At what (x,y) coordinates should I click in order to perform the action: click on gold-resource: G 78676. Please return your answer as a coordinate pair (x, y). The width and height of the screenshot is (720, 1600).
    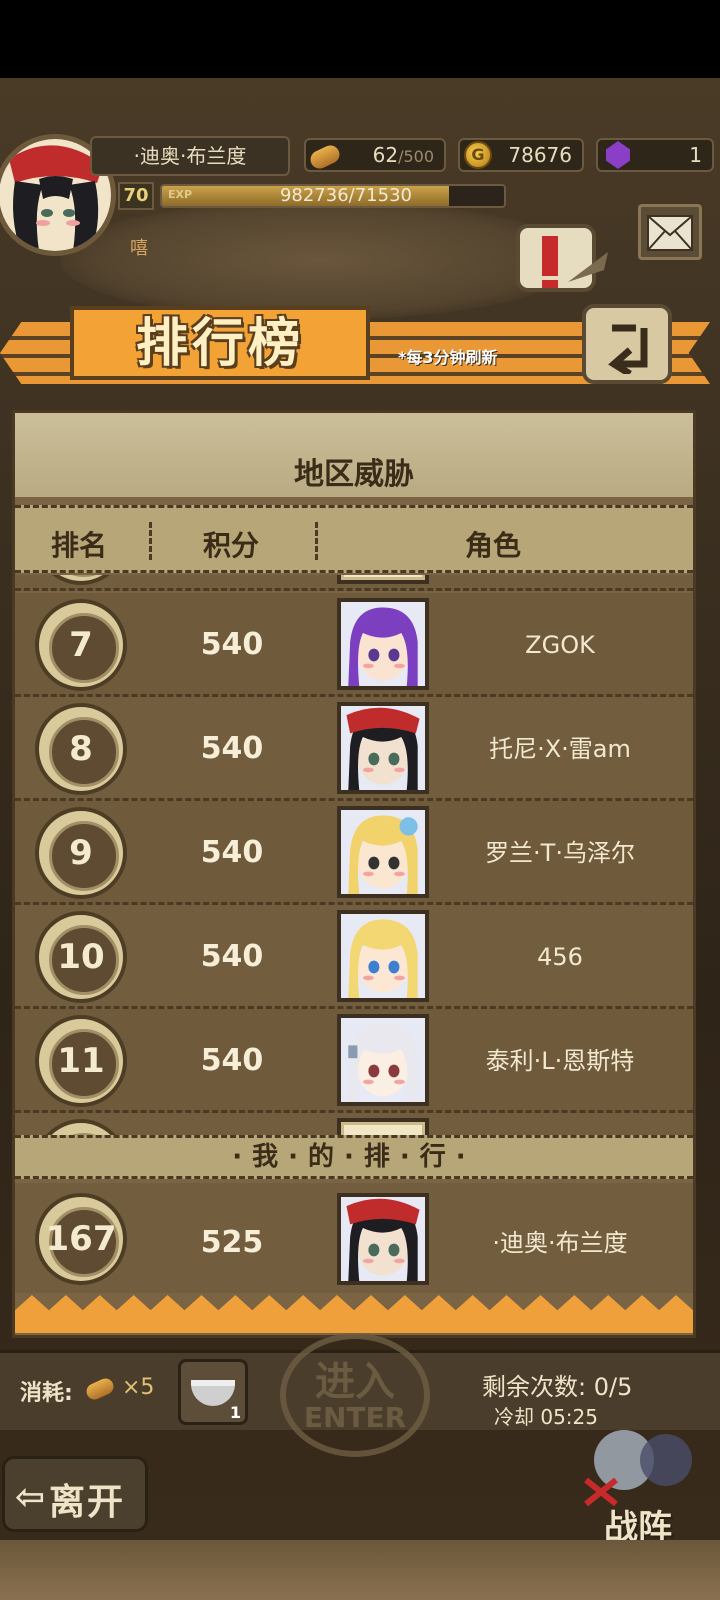
    Looking at the image, I should click on (521, 155).